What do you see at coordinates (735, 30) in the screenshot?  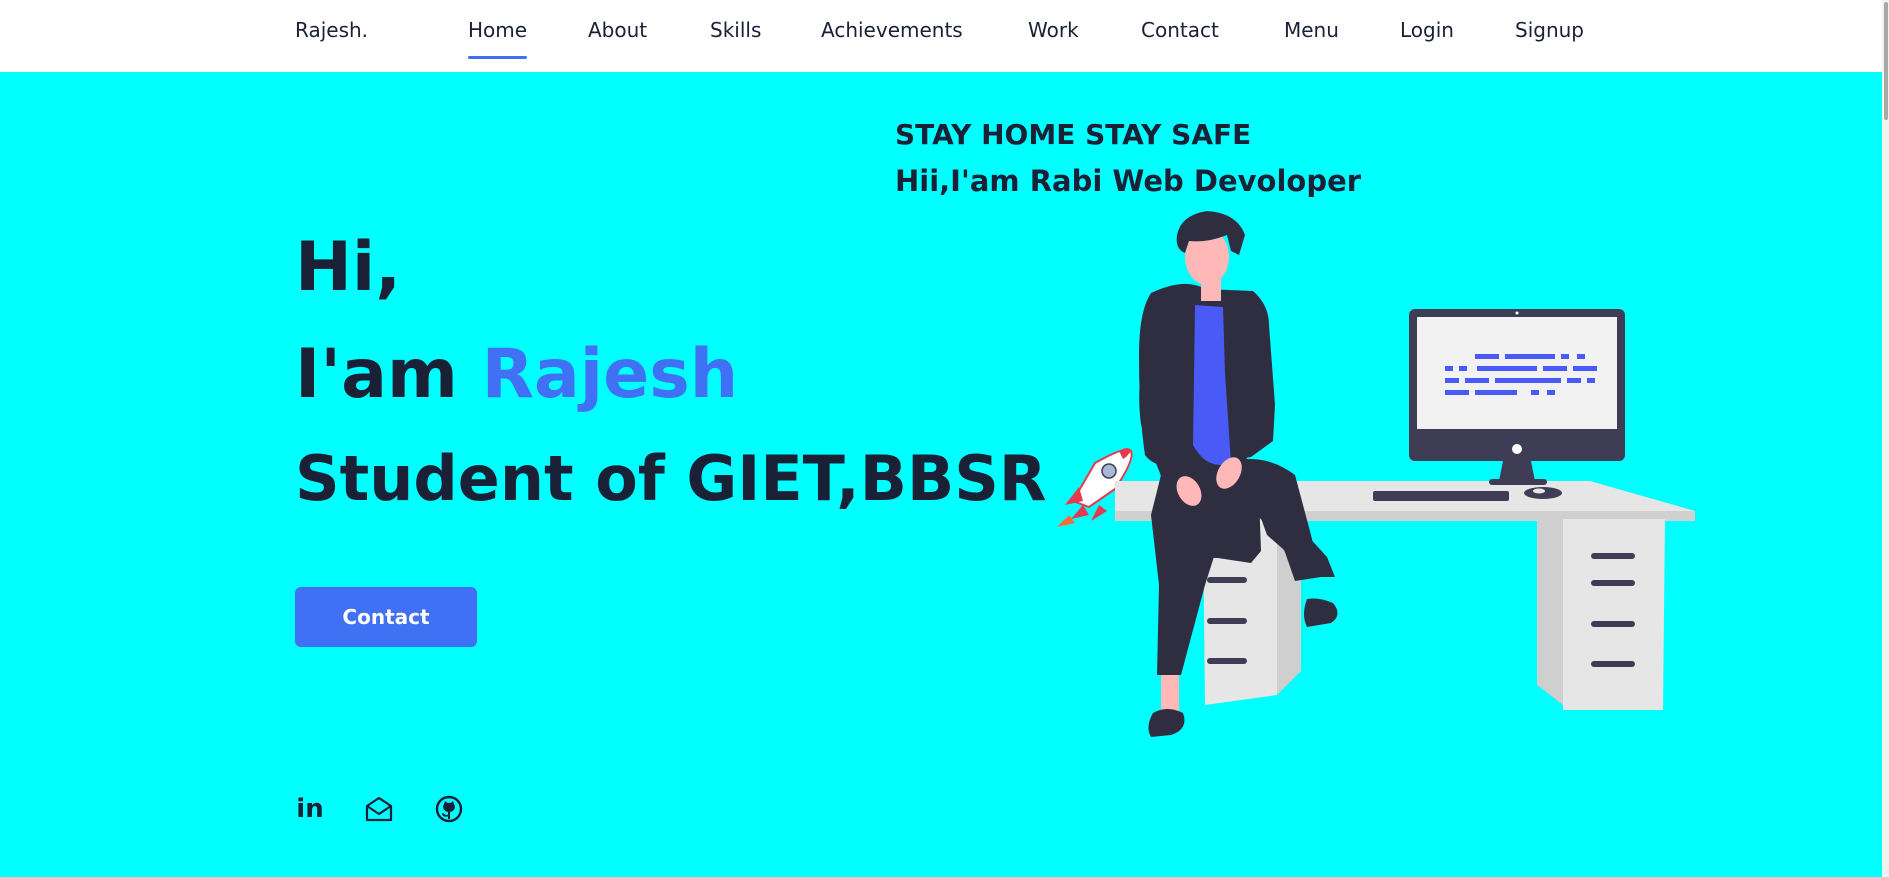 I see `nav-skills: Skills` at bounding box center [735, 30].